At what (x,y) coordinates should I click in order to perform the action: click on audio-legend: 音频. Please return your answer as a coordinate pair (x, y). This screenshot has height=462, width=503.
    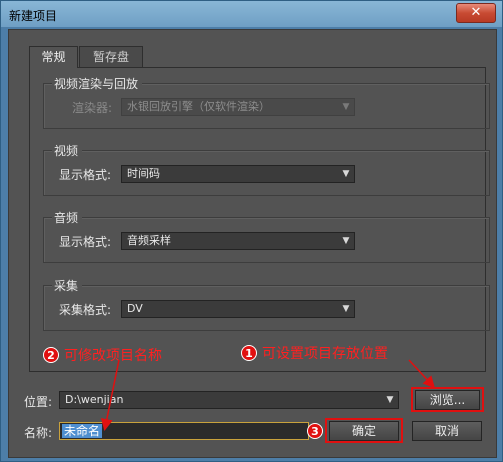
    Looking at the image, I should click on (67, 217).